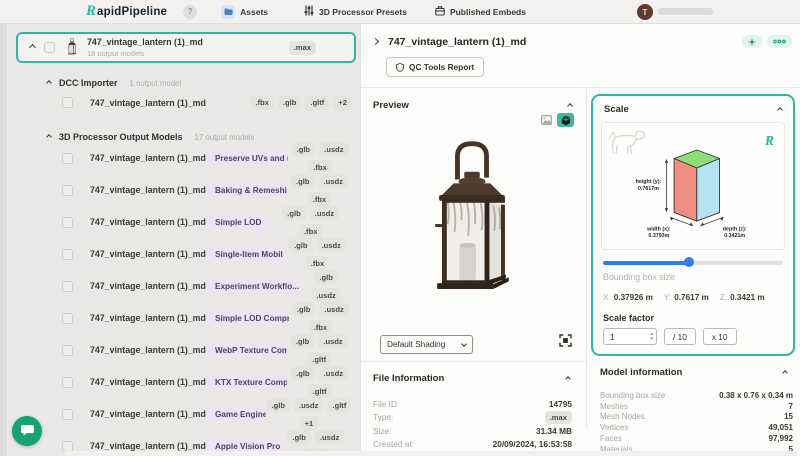 This screenshot has width=800, height=456. I want to click on nav-presets-label: 3D Processor Presets, so click(363, 11).